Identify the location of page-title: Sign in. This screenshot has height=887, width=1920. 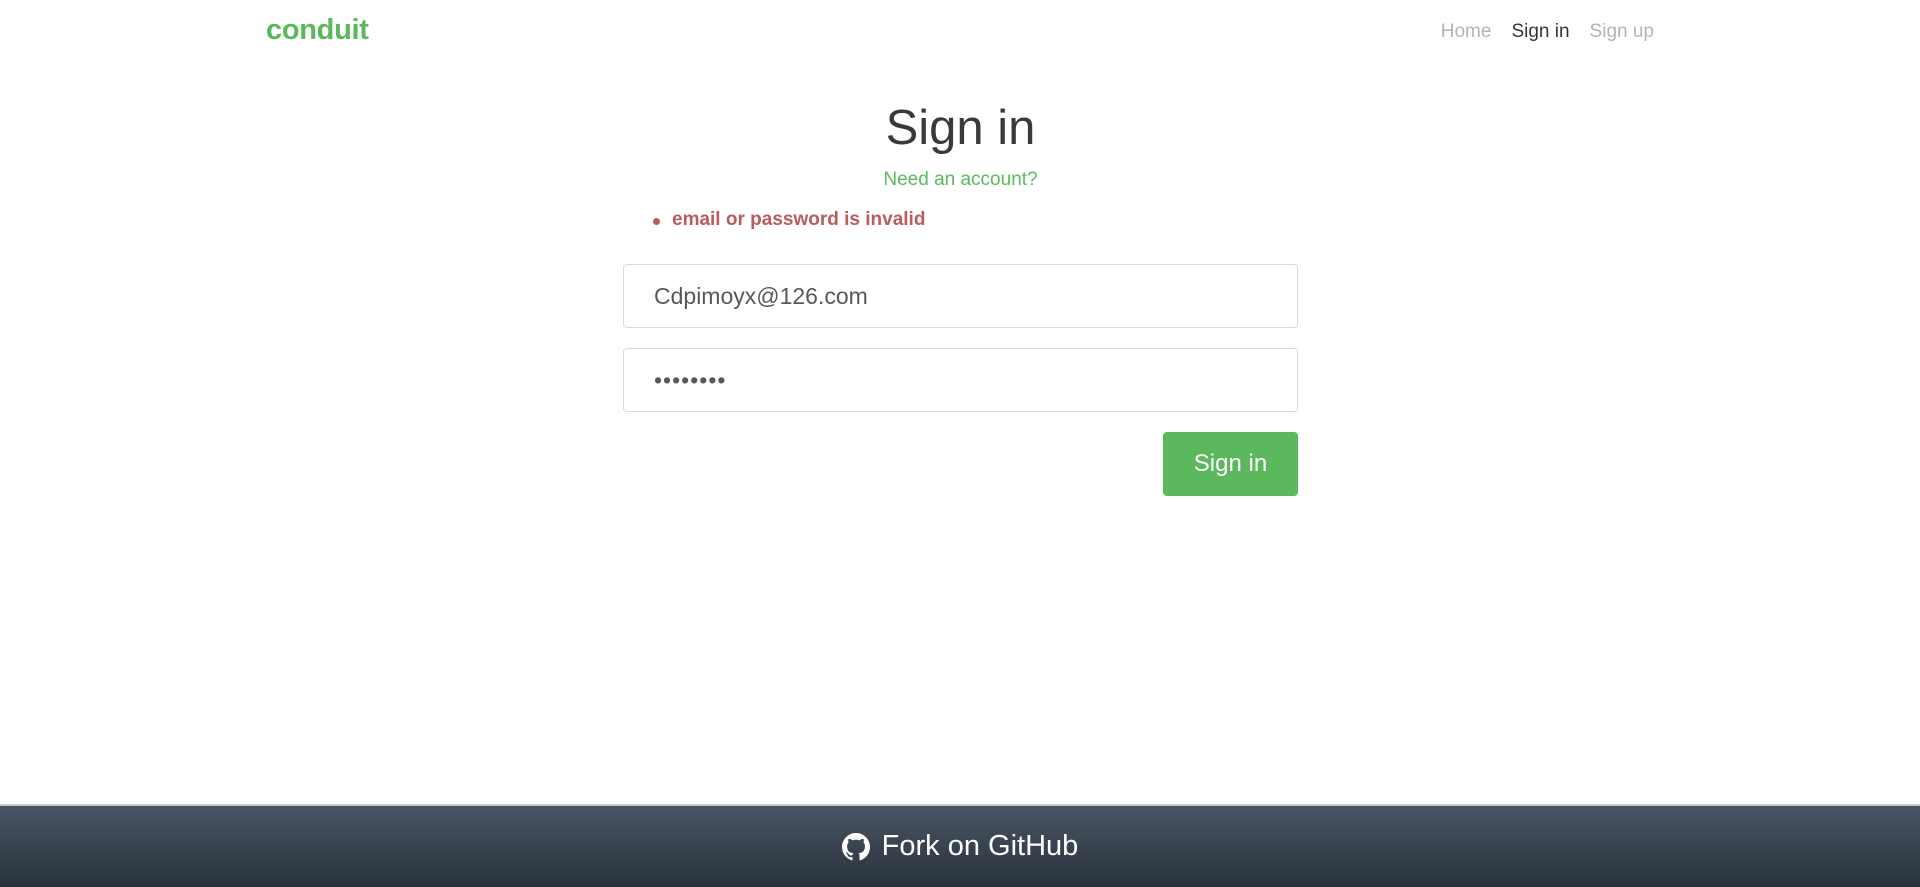
(960, 128).